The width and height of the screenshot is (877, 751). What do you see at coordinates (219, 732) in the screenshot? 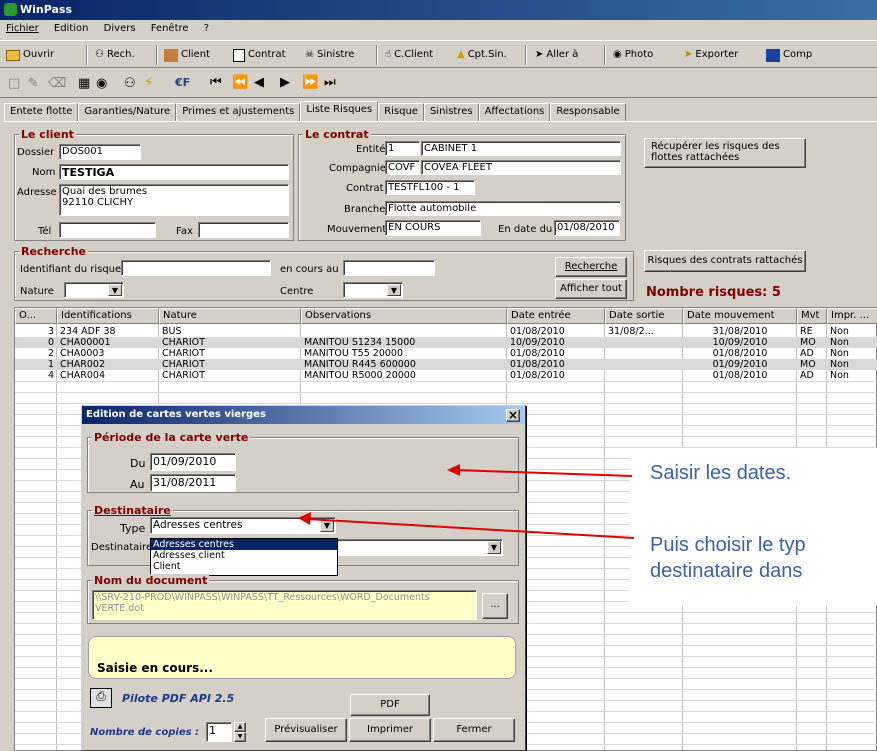
I see `copies-field: 1` at bounding box center [219, 732].